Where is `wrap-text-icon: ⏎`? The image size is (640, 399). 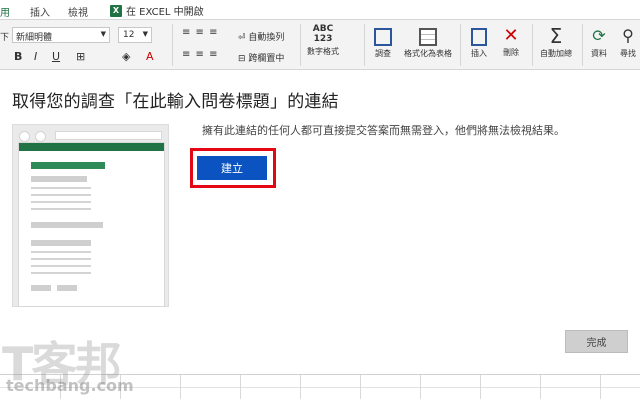
wrap-text-icon: ⏎ is located at coordinates (243, 38).